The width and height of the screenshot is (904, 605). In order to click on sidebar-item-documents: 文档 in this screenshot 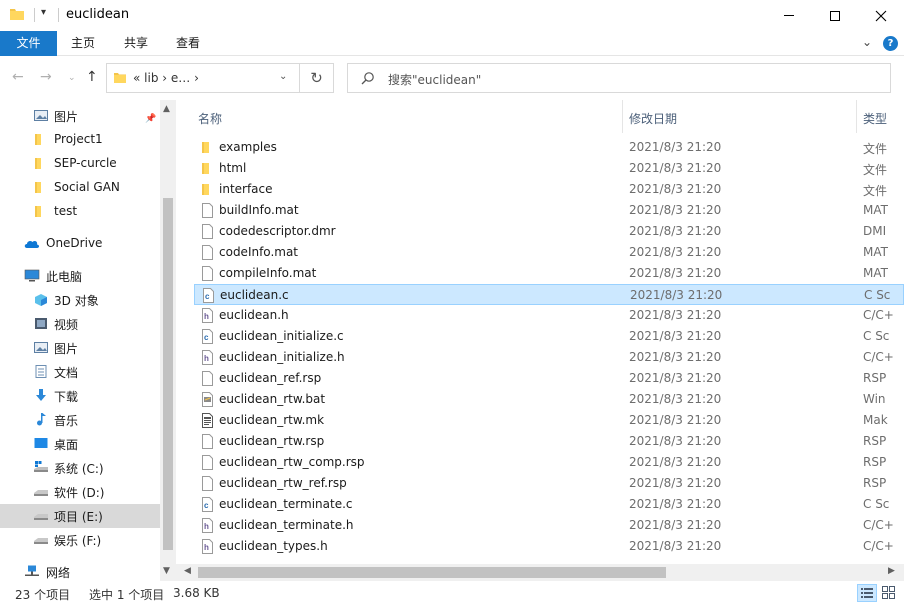, I will do `click(80, 372)`.